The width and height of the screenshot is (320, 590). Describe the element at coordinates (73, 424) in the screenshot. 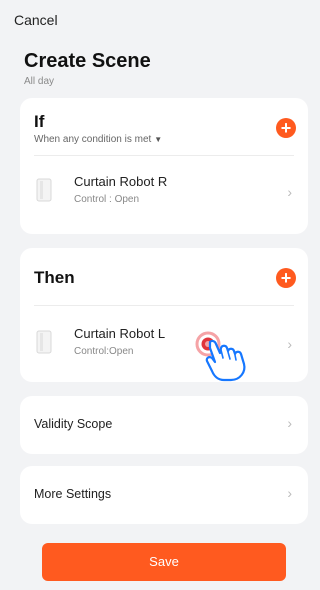

I see `validity-scope-label: Validity Scope` at that location.